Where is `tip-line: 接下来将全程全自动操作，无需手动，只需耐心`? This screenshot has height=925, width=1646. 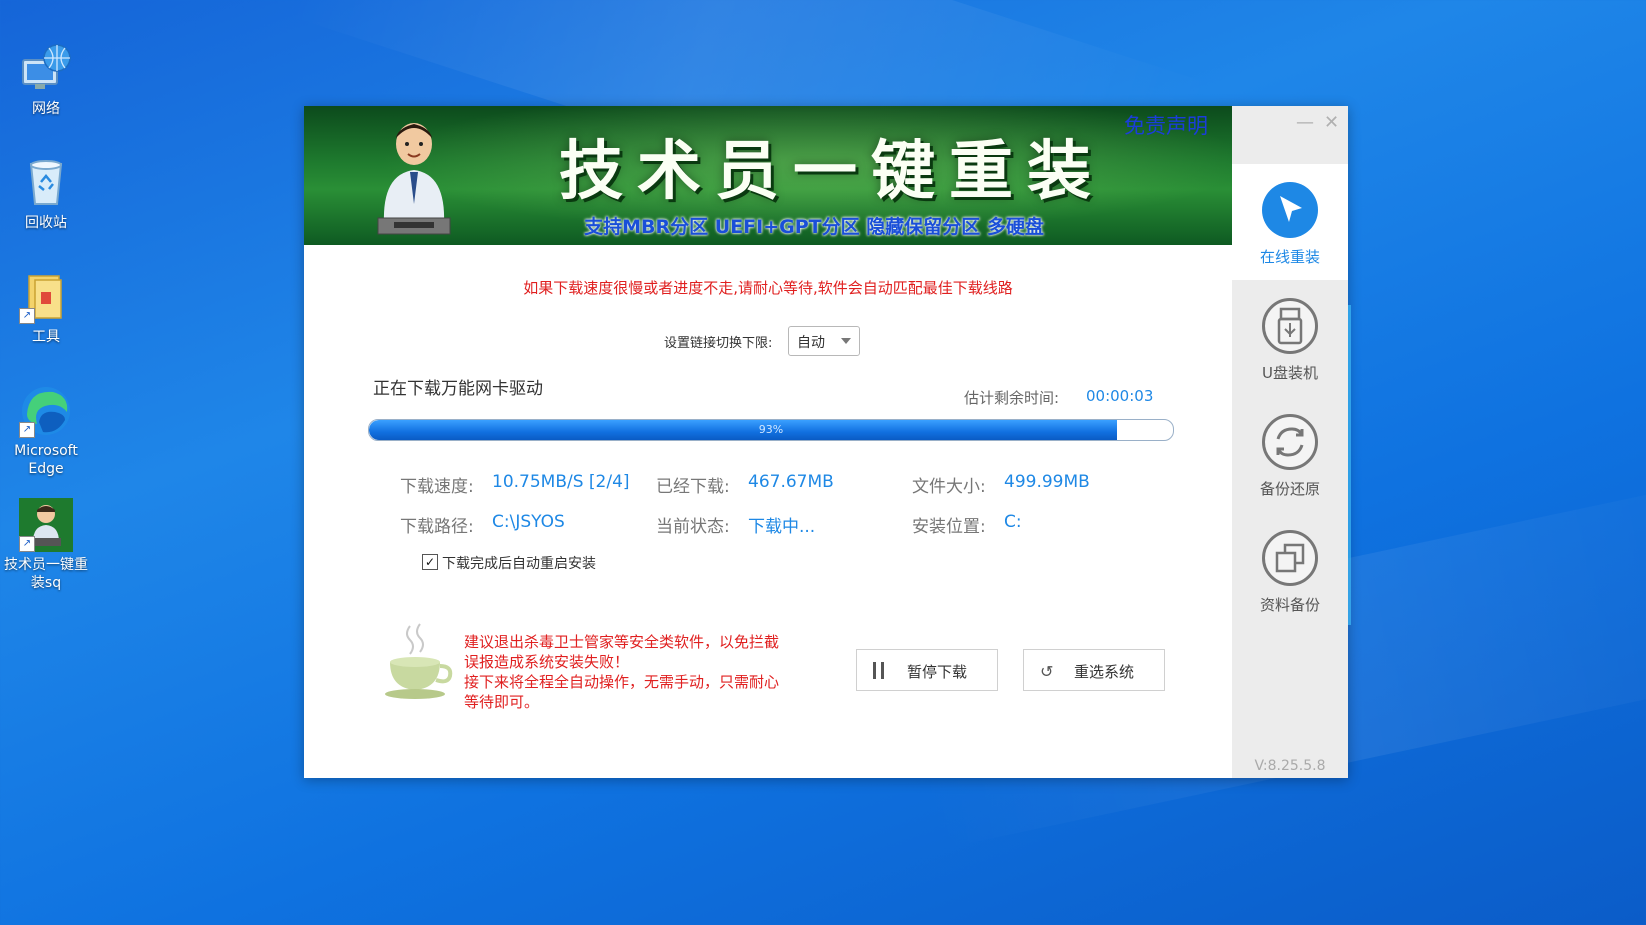 tip-line: 接下来将全程全自动操作，无需手动，只需耐心 is located at coordinates (622, 682).